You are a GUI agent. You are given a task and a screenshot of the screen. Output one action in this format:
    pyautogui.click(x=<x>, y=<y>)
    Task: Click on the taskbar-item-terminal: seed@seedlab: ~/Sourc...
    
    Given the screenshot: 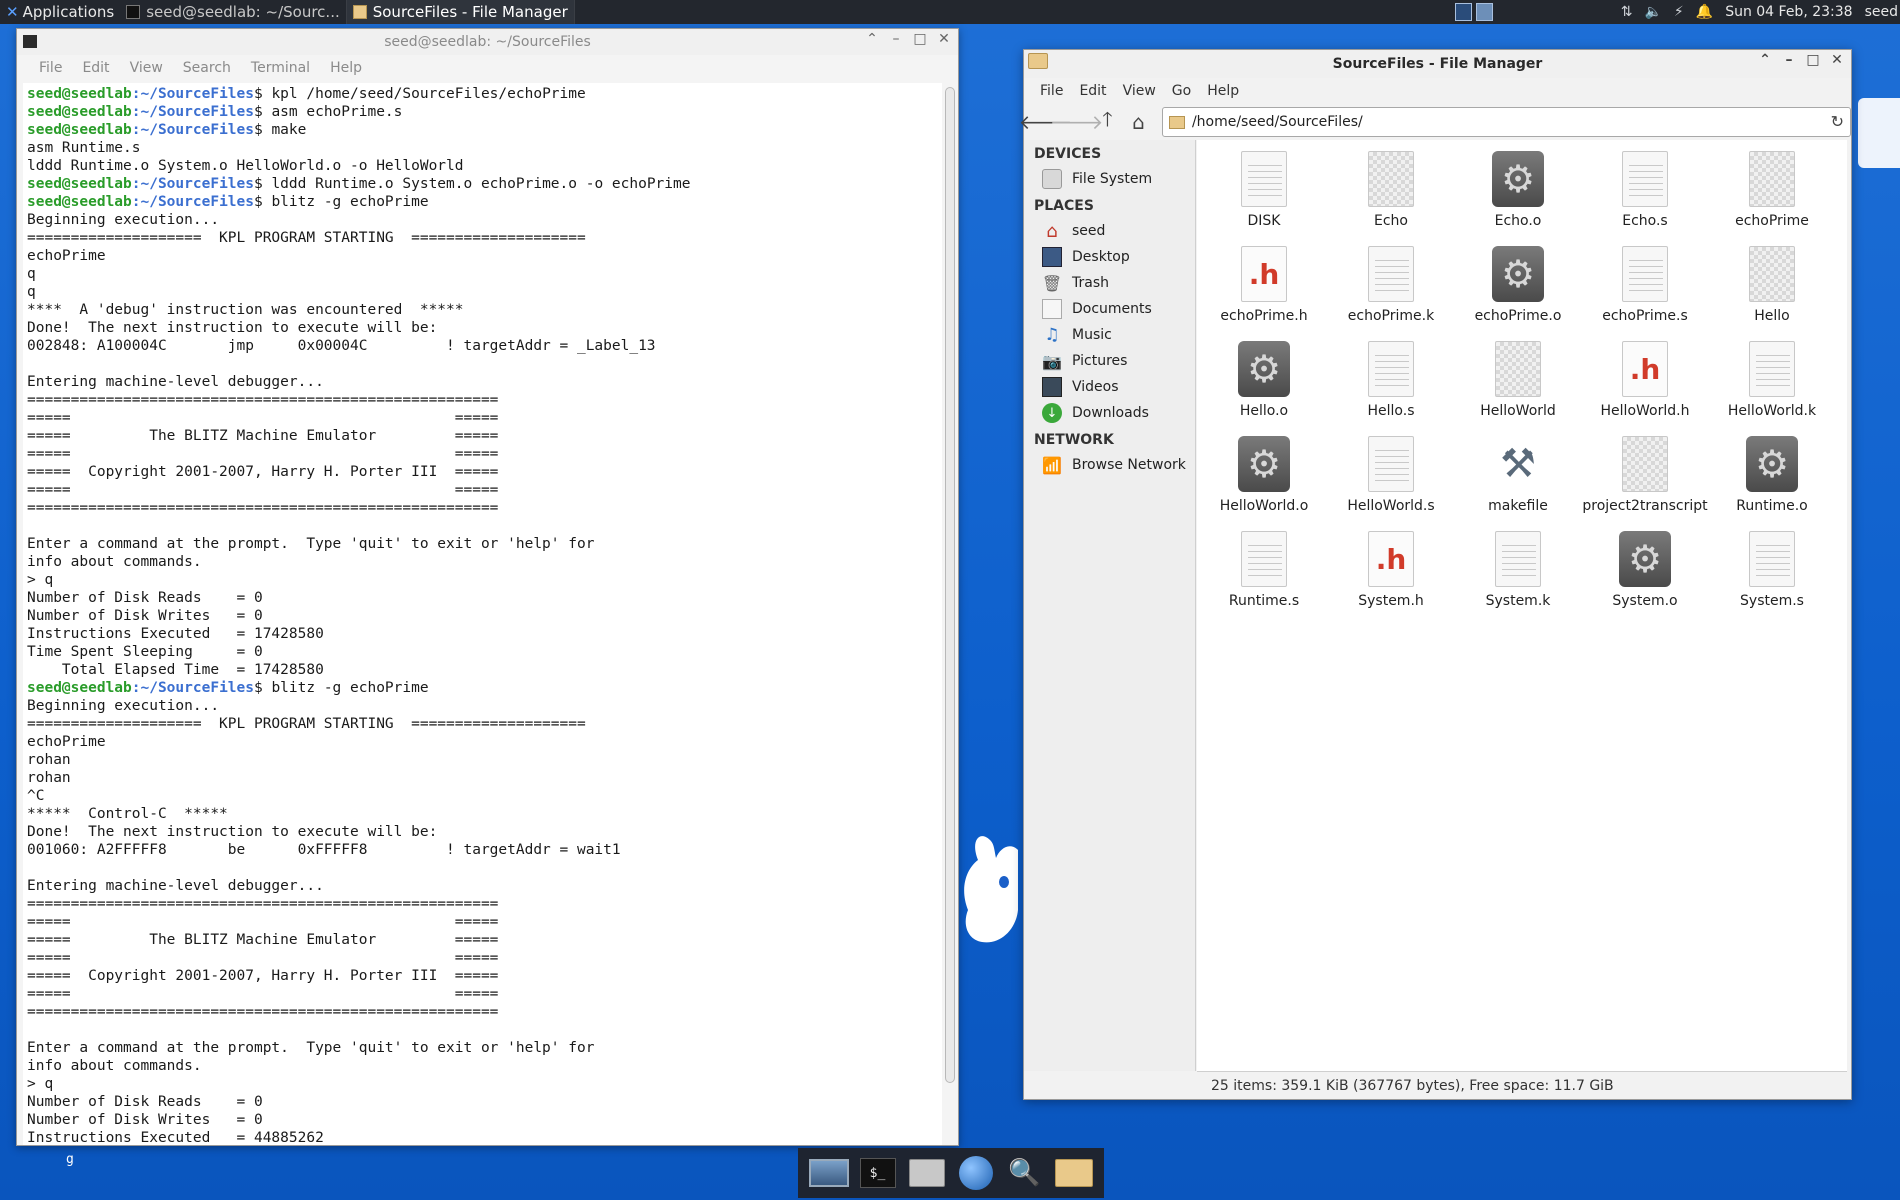 What is the action you would take?
    pyautogui.click(x=233, y=12)
    